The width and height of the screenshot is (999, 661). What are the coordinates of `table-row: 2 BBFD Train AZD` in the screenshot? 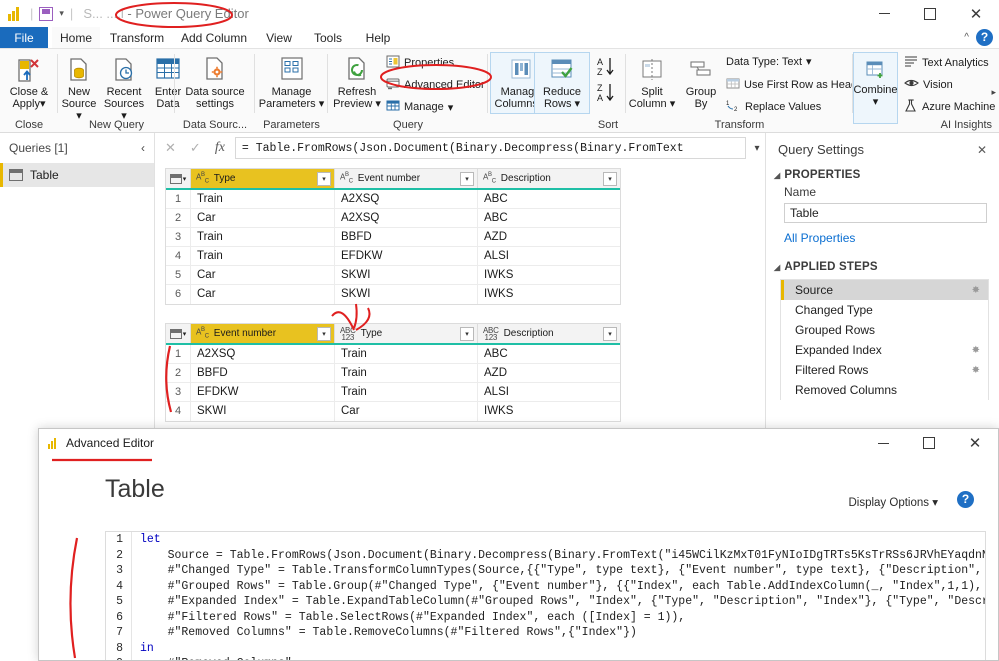 It's located at (393, 373).